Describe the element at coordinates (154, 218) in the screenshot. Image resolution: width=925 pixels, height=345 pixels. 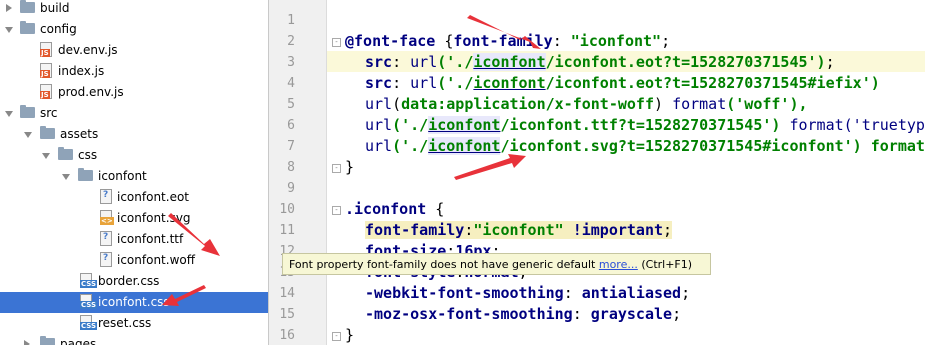
I see `tree-item-label: iconfont.svg` at that location.